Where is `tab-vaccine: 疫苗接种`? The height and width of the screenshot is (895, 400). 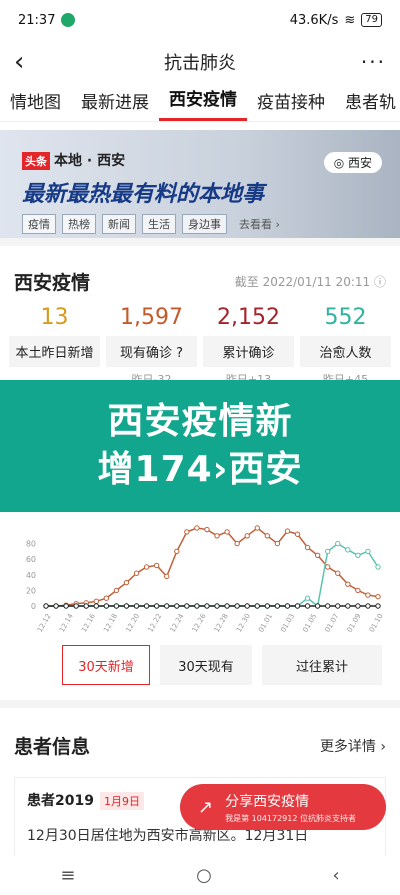 tab-vaccine: 疫苗接种 is located at coordinates (291, 104).